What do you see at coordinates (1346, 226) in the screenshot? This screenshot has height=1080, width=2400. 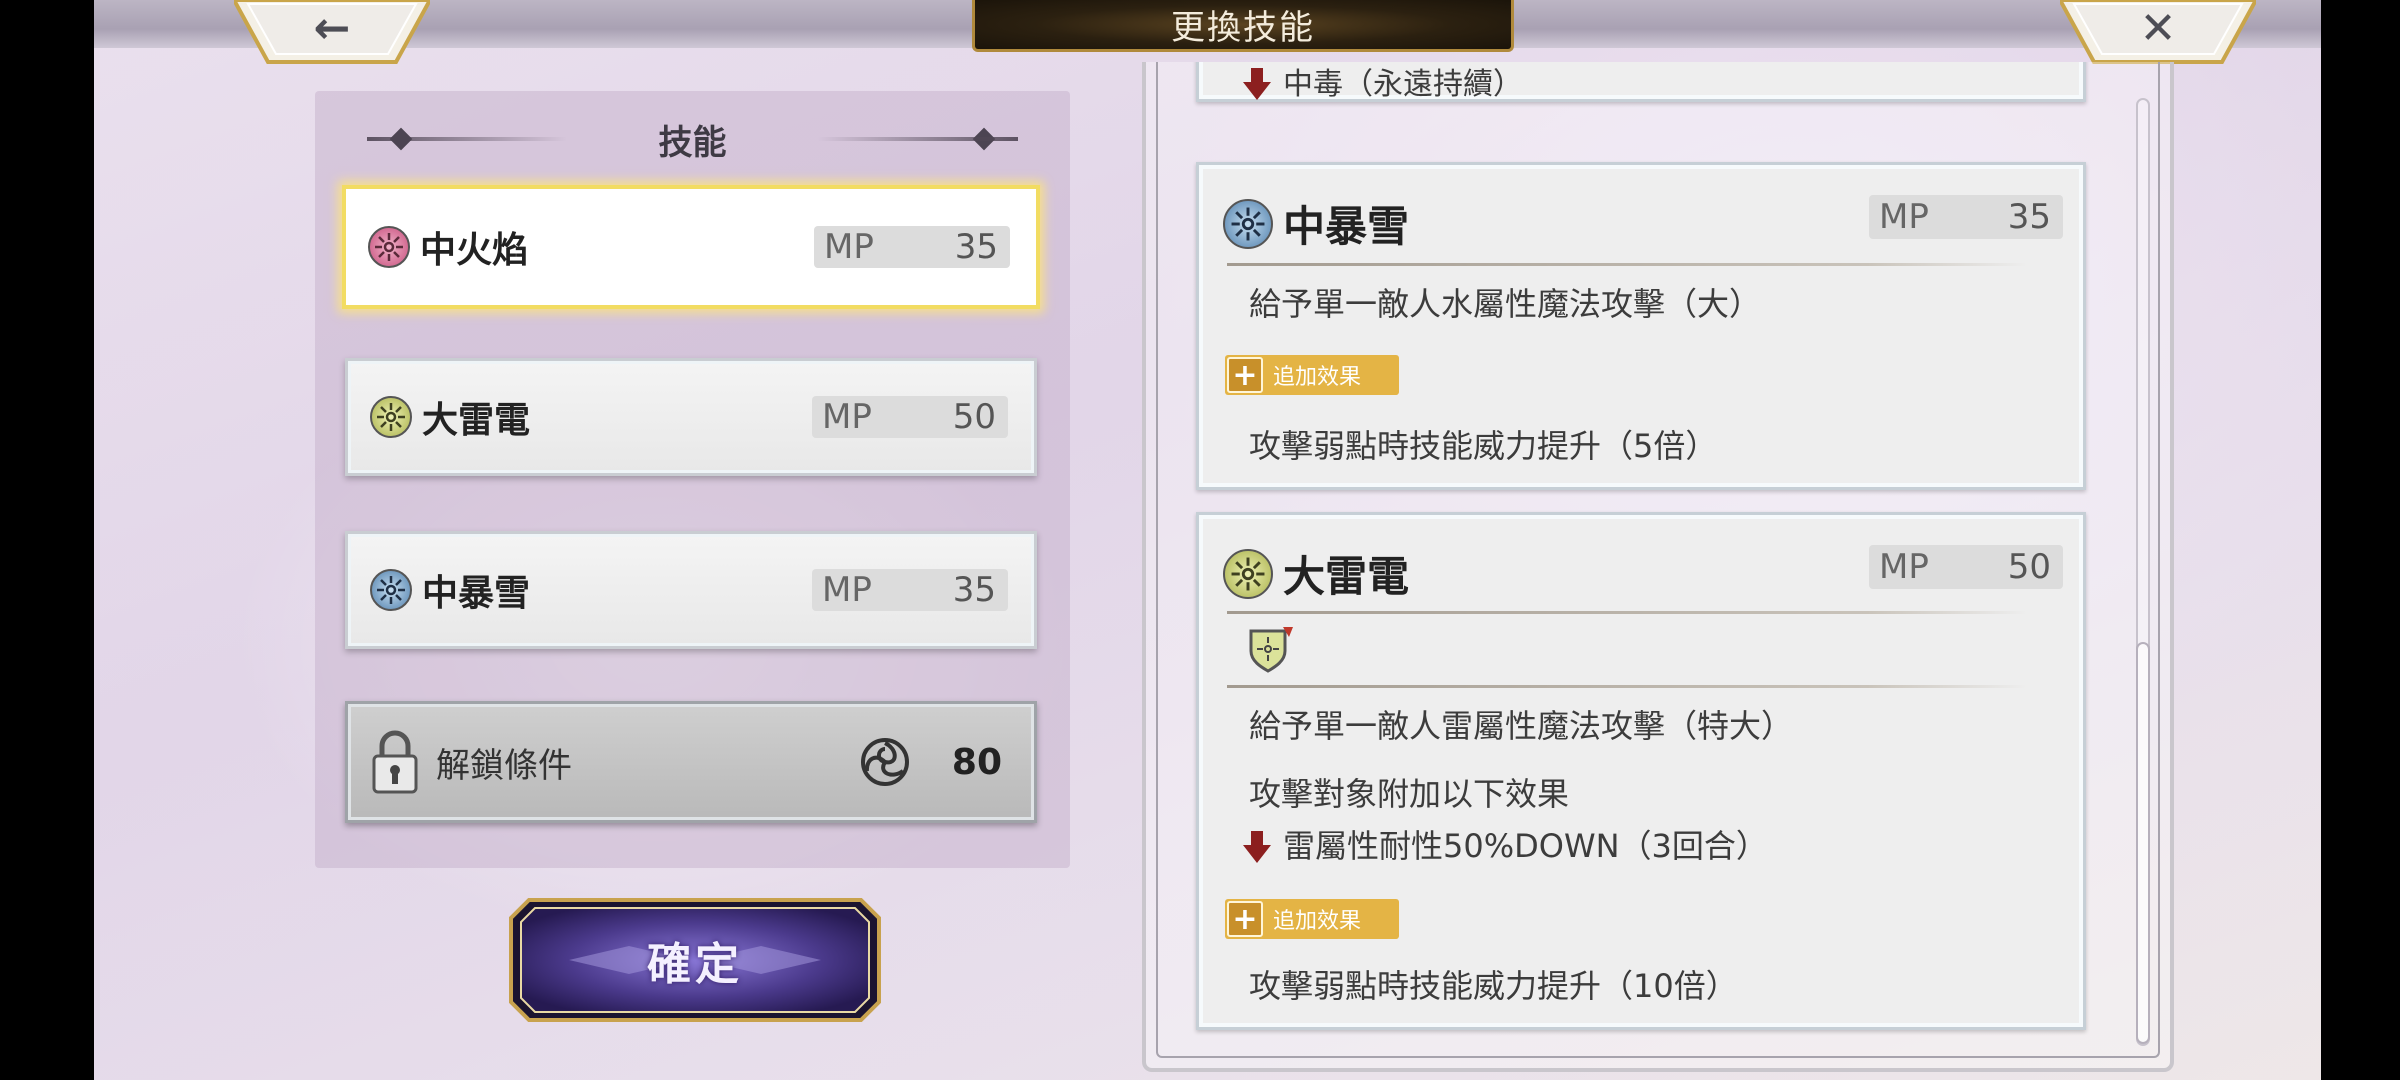 I see `detail-skill-name: 中暴雪` at bounding box center [1346, 226].